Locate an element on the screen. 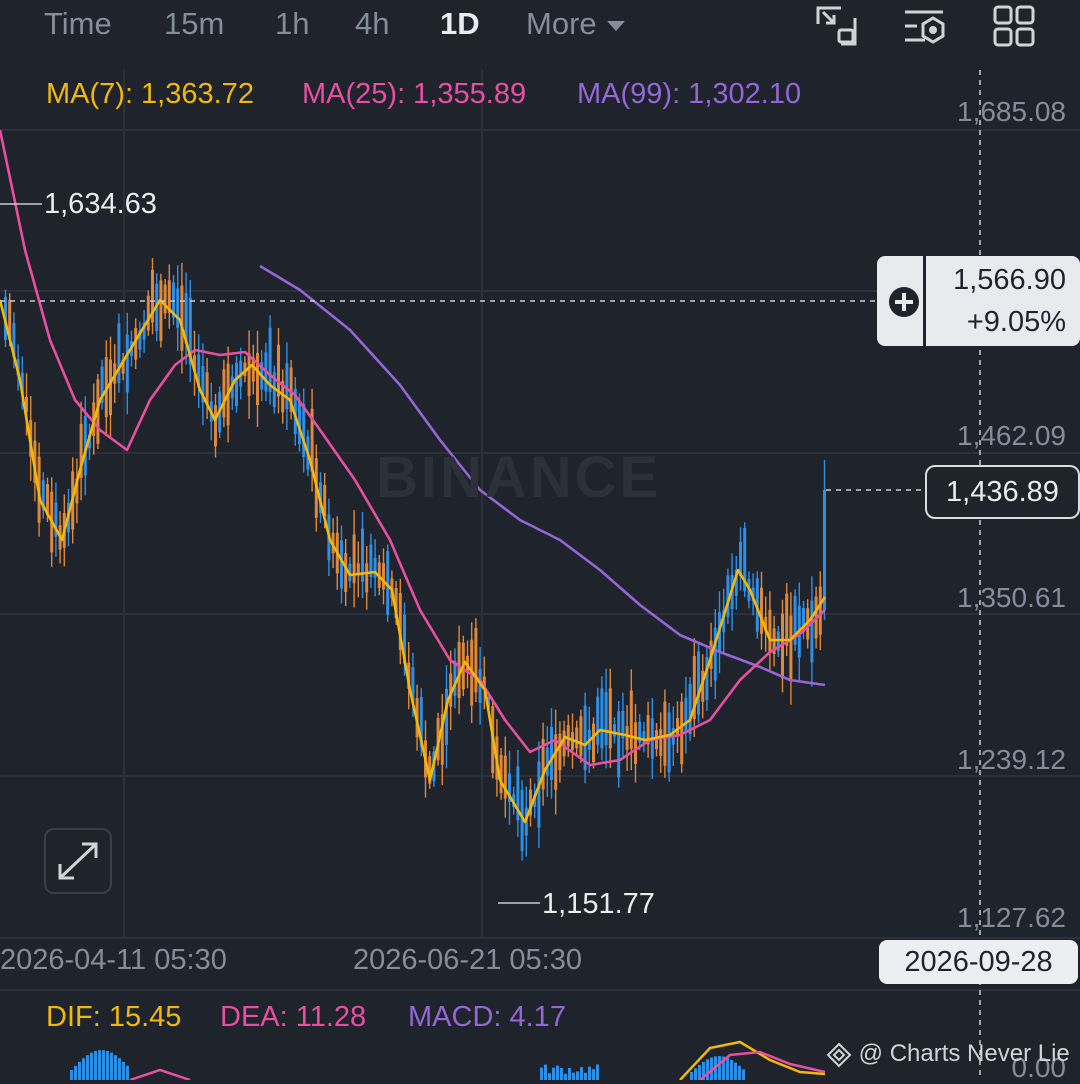 Image resolution: width=1080 pixels, height=1084 pixels. price-tick: 1,127.62 is located at coordinates (1011, 917).